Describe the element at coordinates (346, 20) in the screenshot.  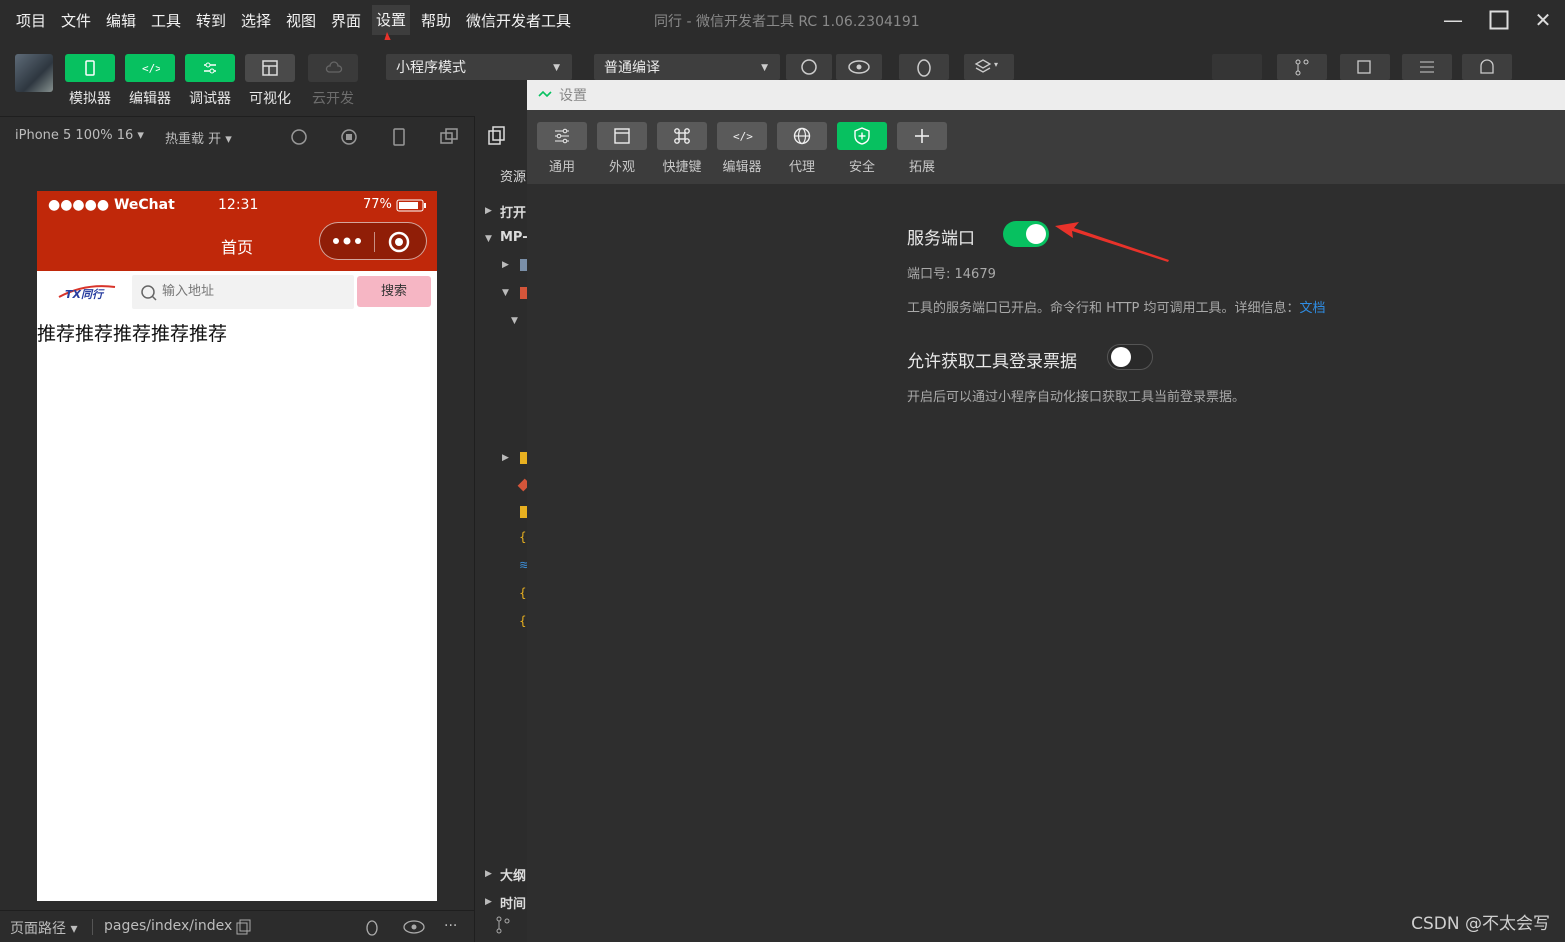
I see `menu-interface: 界面` at that location.